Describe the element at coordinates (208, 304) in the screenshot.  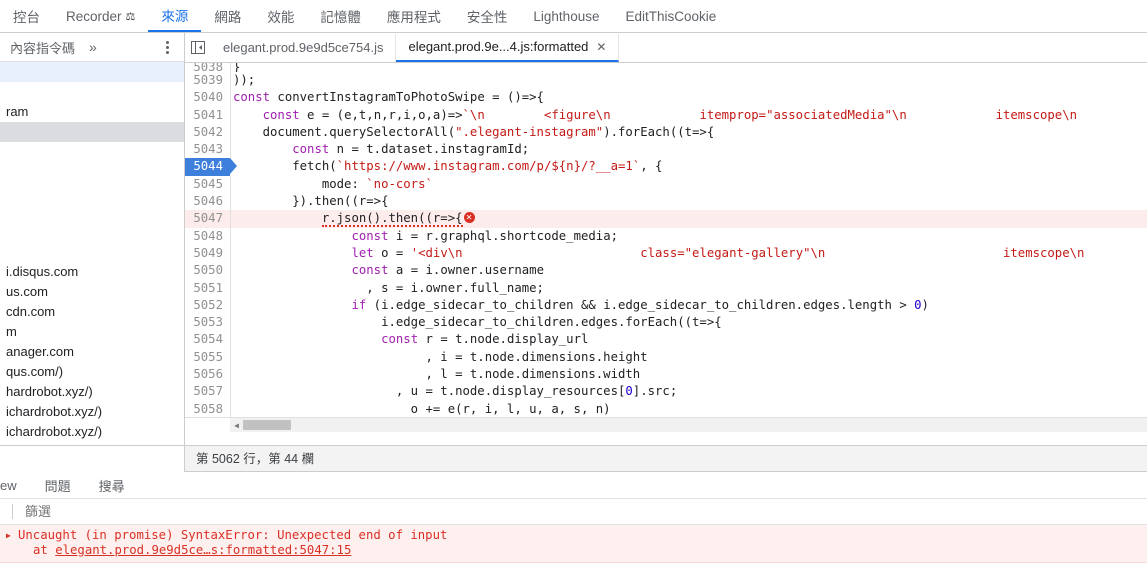
I see `line-number: 5052` at that location.